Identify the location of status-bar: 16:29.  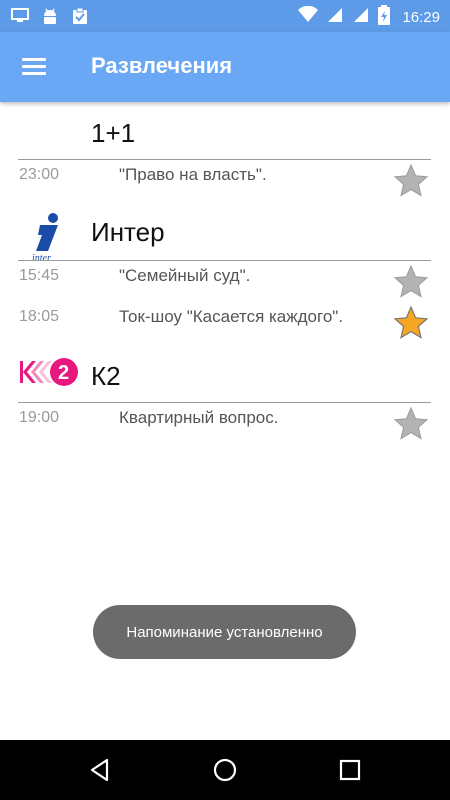
(225, 16).